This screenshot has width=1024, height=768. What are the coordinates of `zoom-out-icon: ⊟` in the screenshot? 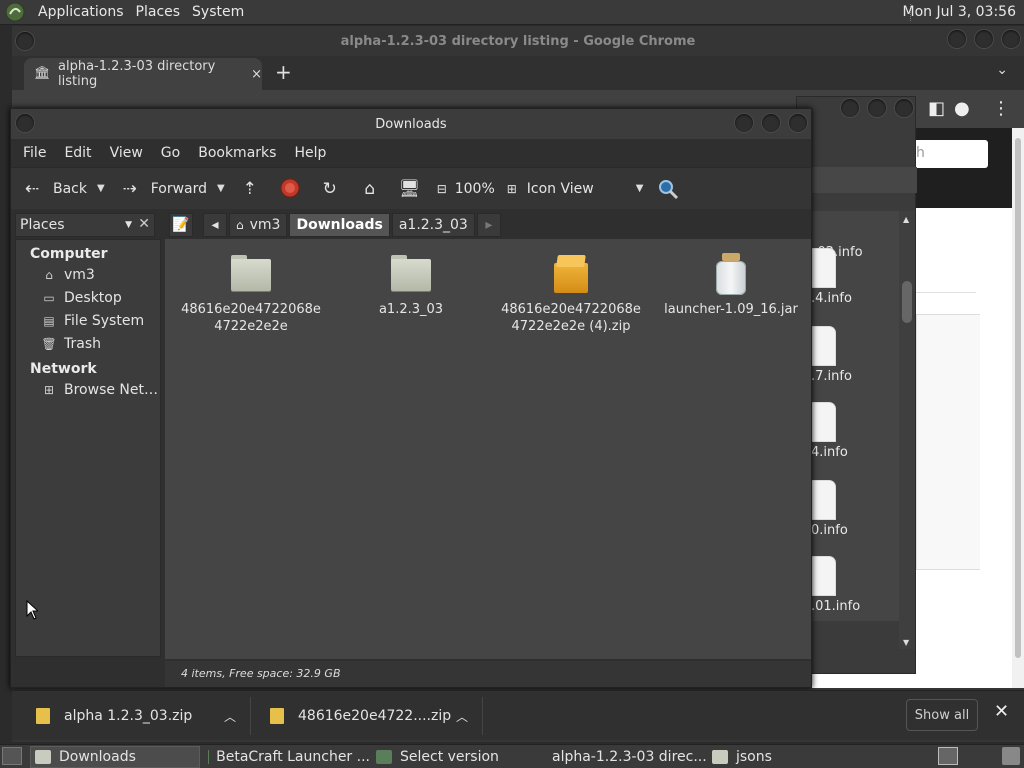 It's located at (442, 189).